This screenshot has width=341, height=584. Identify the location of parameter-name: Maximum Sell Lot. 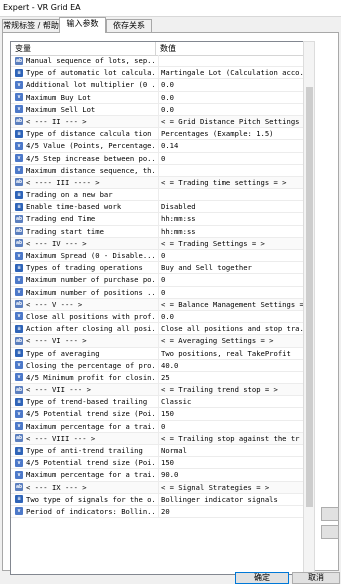
(61, 109).